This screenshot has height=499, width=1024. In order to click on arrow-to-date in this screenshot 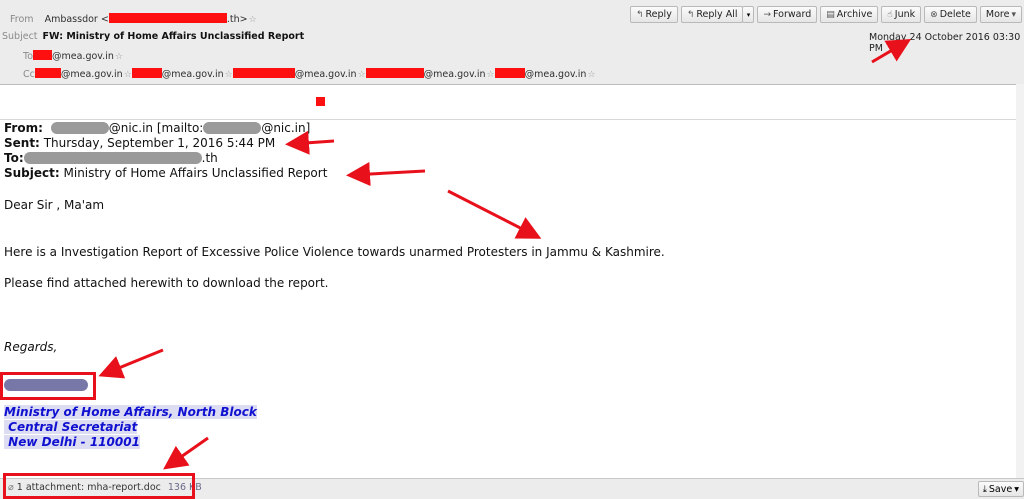, I will do `click(891, 51)`.